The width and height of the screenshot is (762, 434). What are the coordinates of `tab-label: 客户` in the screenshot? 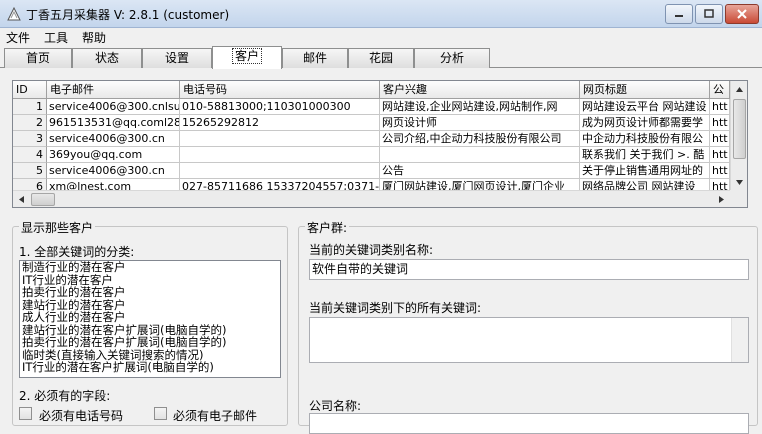 It's located at (246, 56).